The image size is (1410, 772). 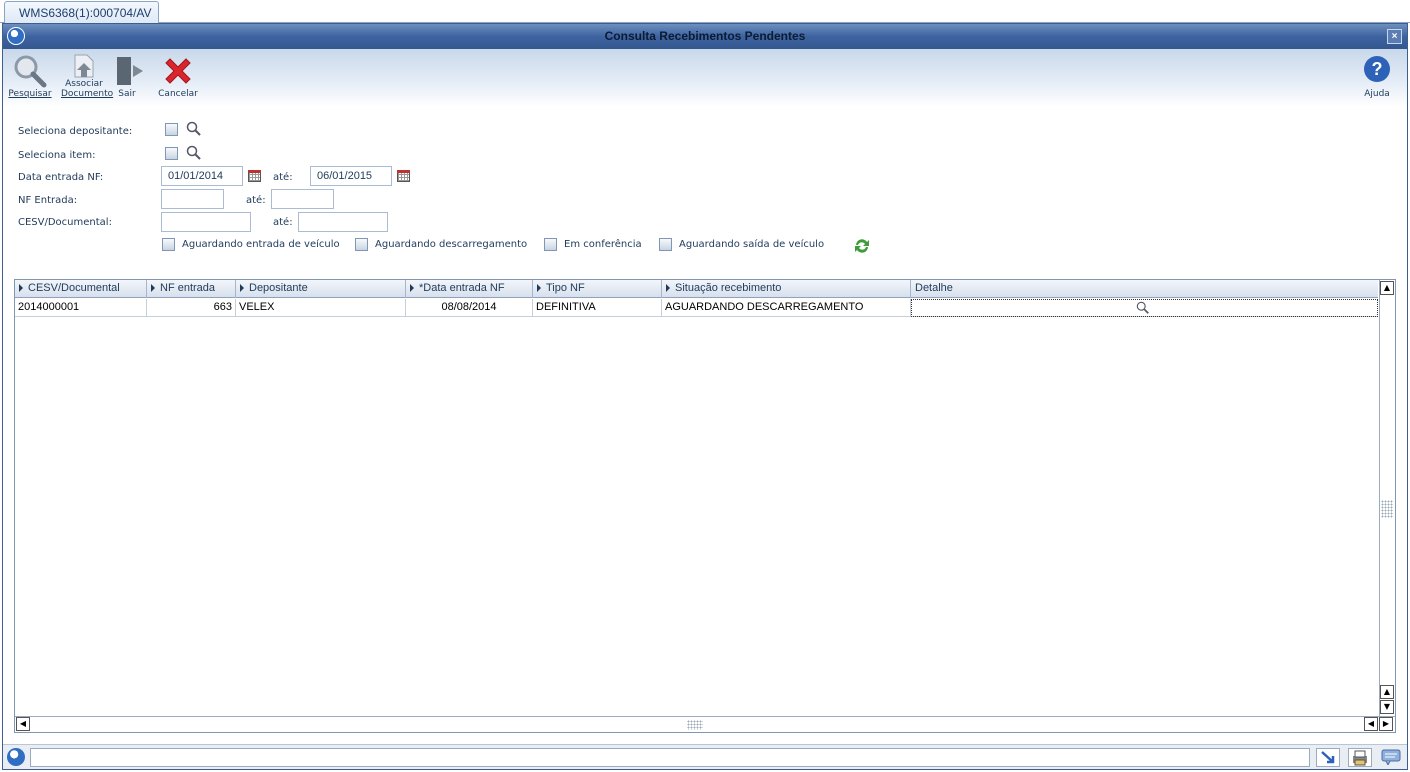 I want to click on associate-label-1: Associar, so click(x=84, y=84).